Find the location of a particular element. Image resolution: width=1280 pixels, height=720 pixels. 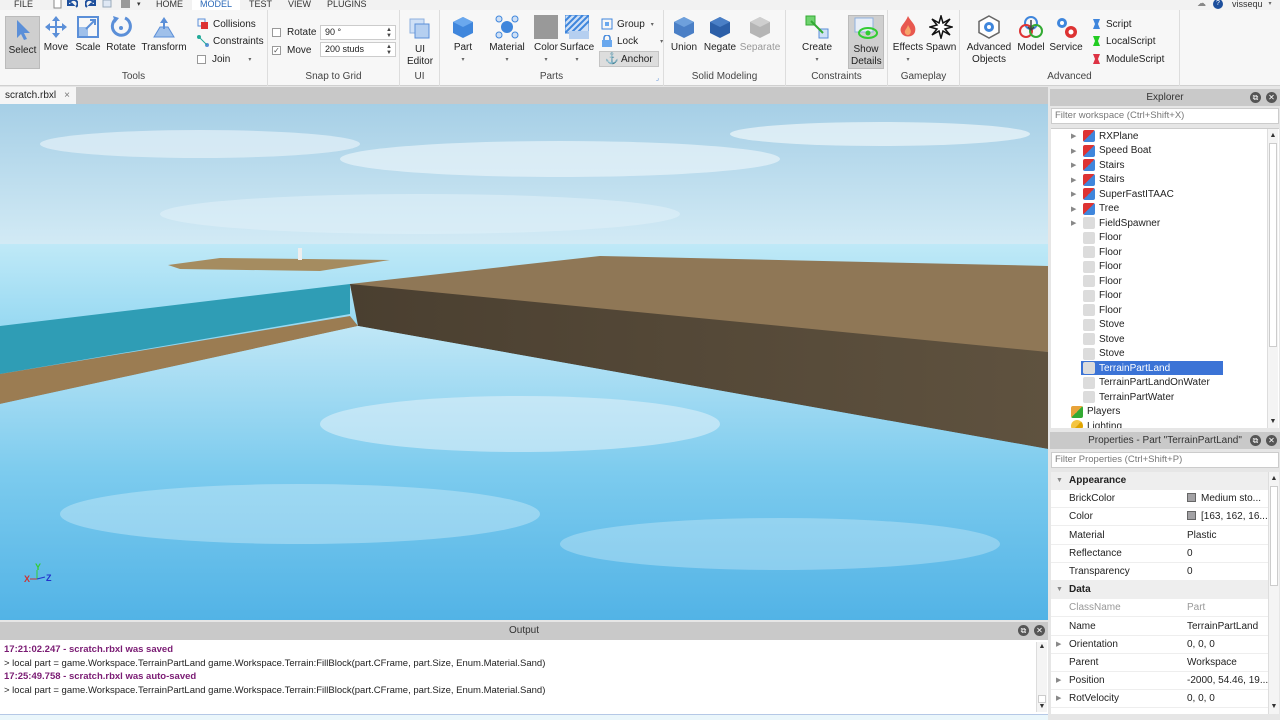

property-row: ▶ RotVelocity 0, 0, 0 is located at coordinates (1159, 699).